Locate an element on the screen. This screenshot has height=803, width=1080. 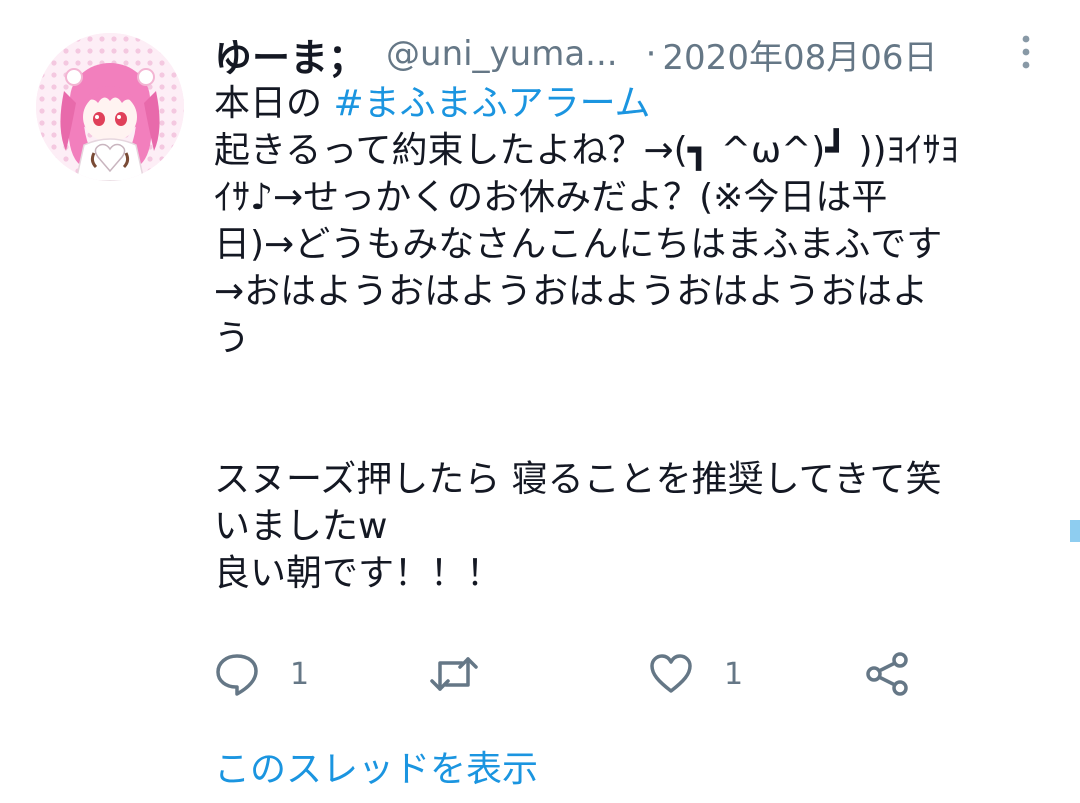
tweet-line-4: 日)→どうもみなさんこんにちはまふまふです is located at coordinates (578, 244).